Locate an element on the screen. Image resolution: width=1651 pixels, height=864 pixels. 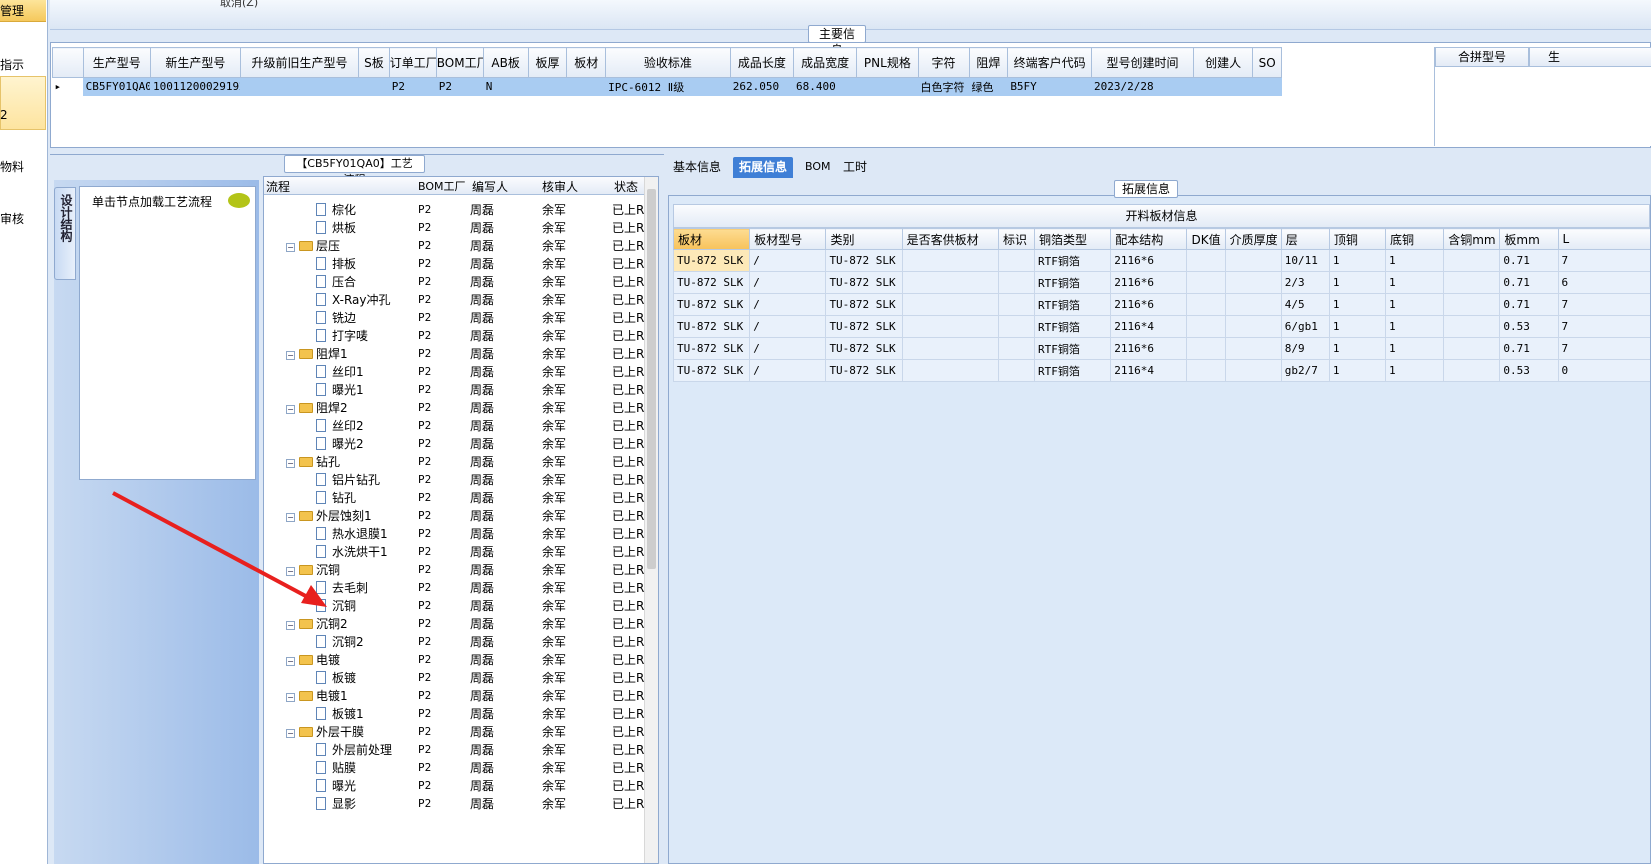
column-header: 生产型号 is located at coordinates (116, 62).